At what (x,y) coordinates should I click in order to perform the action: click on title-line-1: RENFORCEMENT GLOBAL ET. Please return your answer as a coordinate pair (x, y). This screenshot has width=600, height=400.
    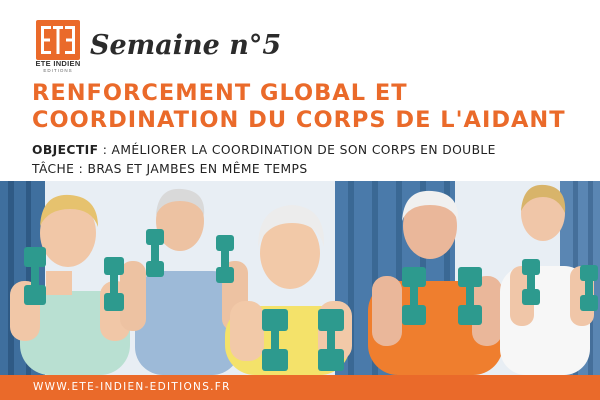
    Looking at the image, I should click on (220, 93).